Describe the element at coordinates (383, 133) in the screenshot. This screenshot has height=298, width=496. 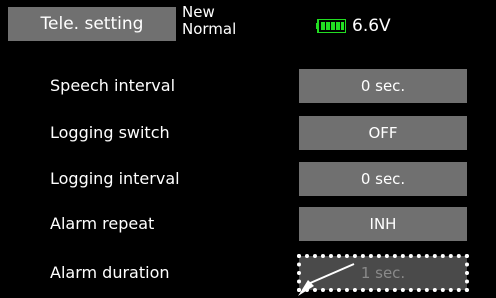
I see `logging-switch-button: OFF` at that location.